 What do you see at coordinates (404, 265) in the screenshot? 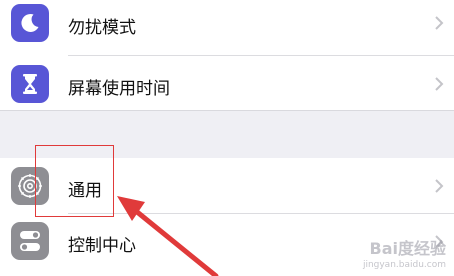
I see `watermark-sub: jingyan.baidu.com` at bounding box center [404, 265].